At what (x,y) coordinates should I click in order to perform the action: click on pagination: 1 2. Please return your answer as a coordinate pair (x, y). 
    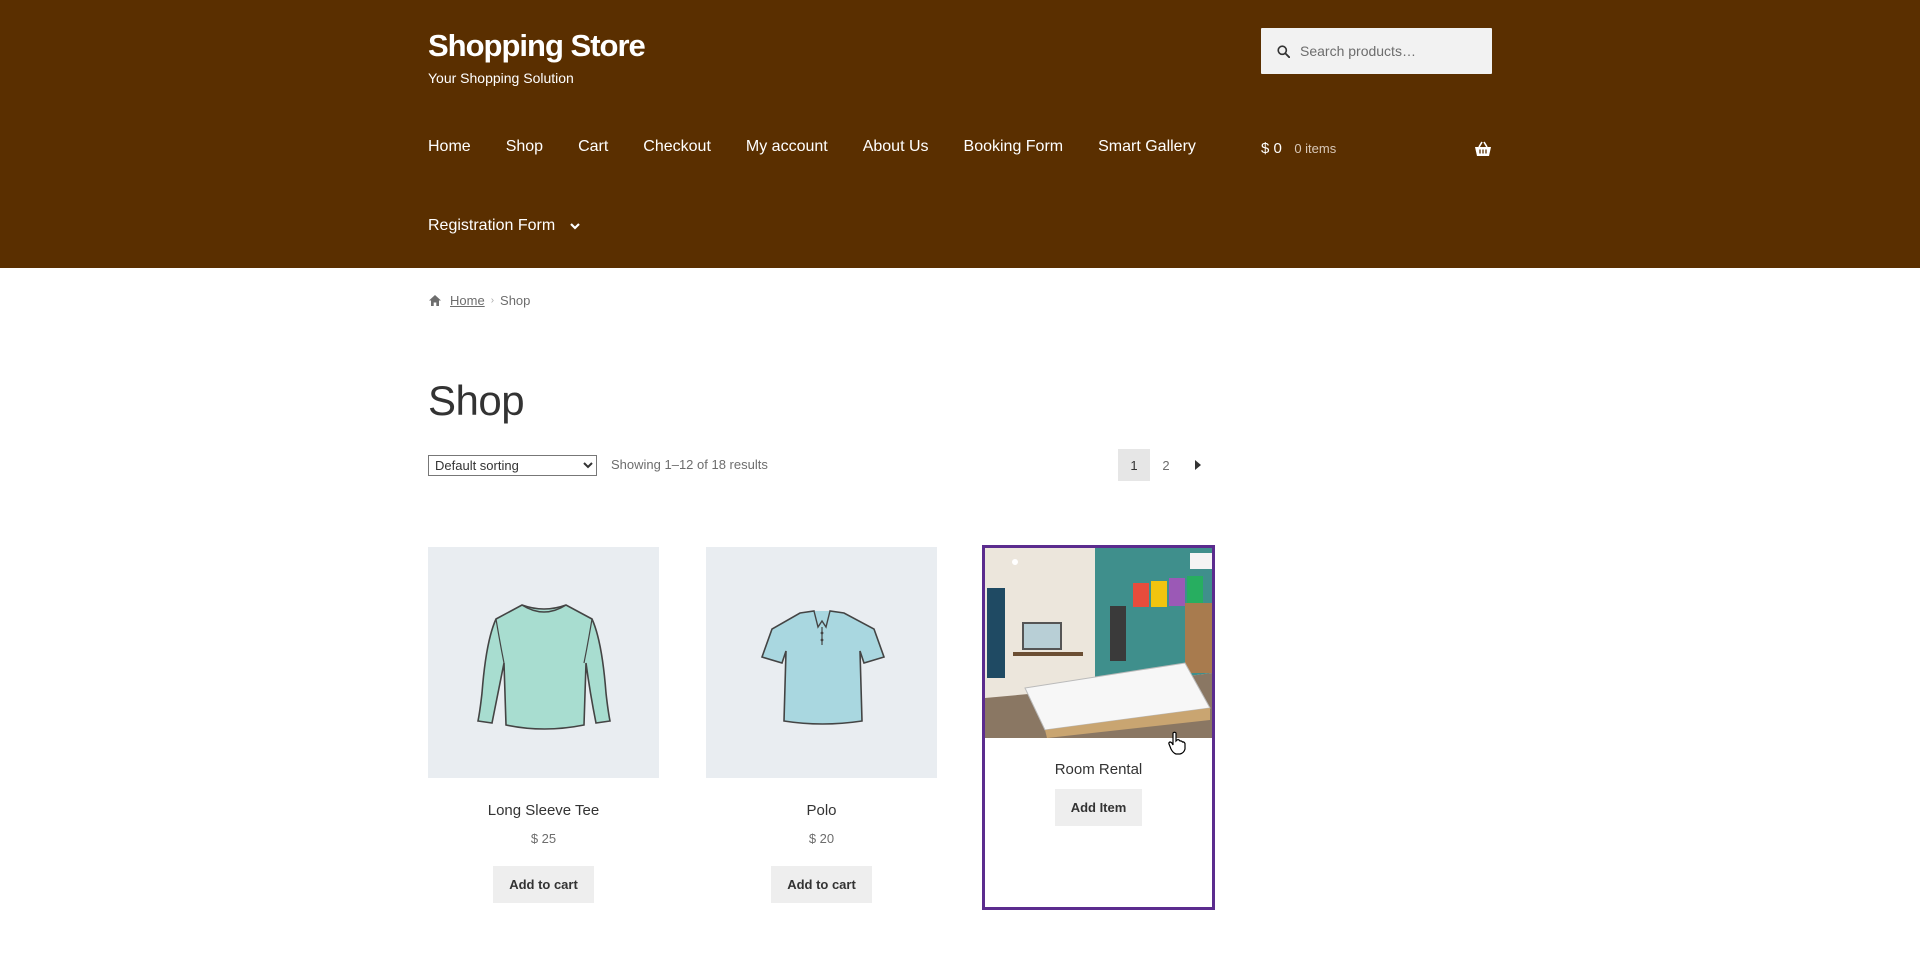
    Looking at the image, I should click on (1166, 465).